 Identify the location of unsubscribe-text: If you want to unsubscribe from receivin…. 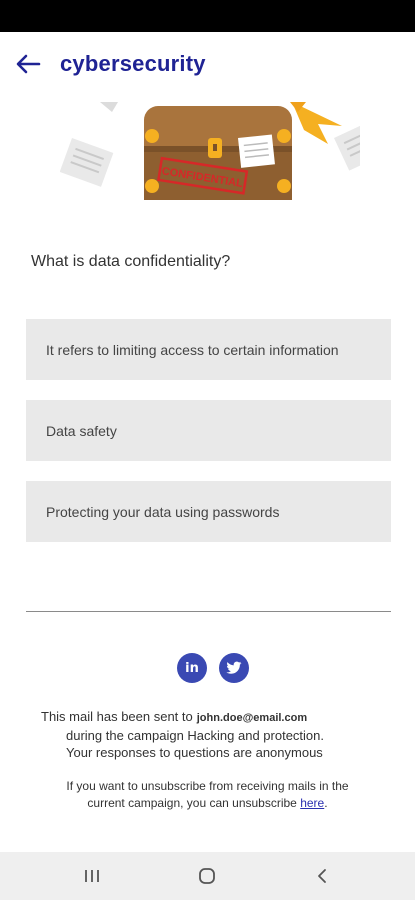
(207, 795).